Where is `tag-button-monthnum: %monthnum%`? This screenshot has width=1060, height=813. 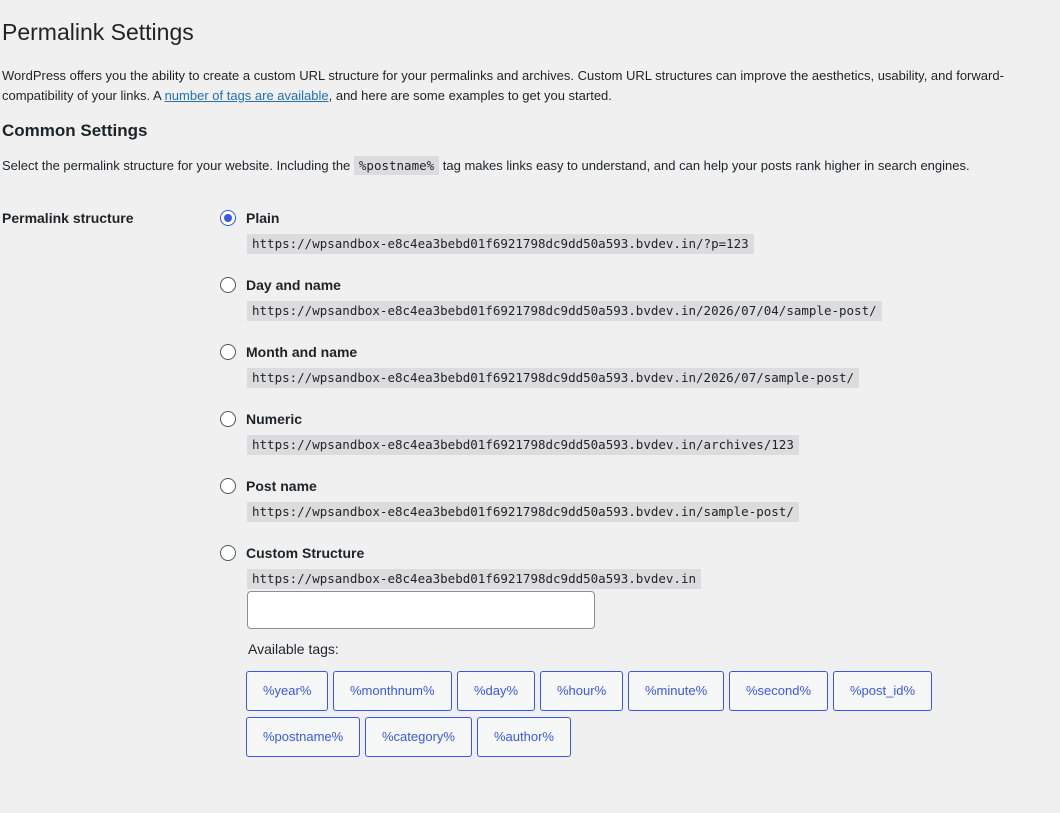 tag-button-monthnum: %monthnum% is located at coordinates (392, 691).